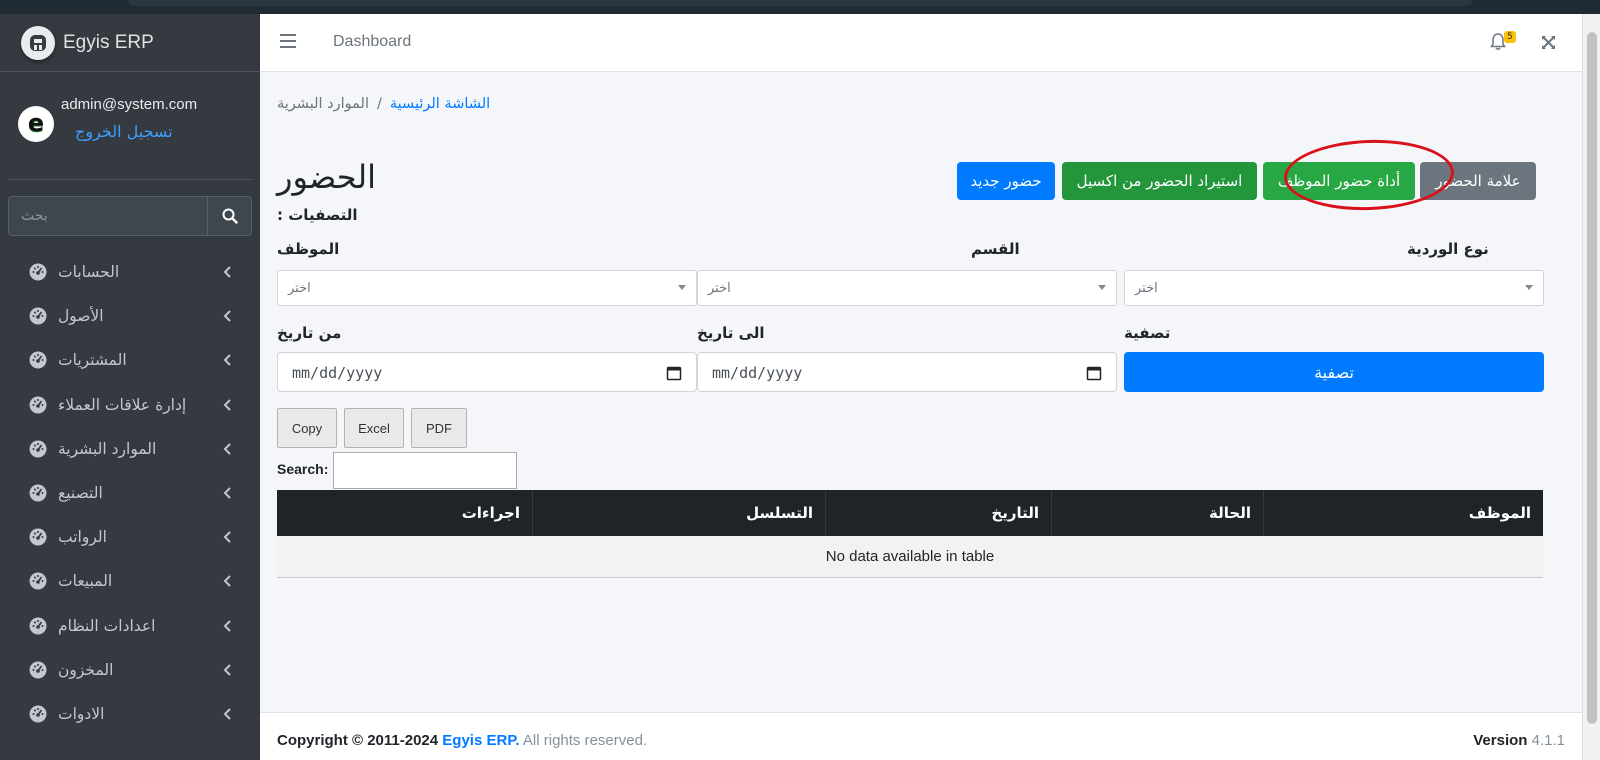  Describe the element at coordinates (1592, 378) in the screenshot. I see `scrollbar-thumb` at that location.